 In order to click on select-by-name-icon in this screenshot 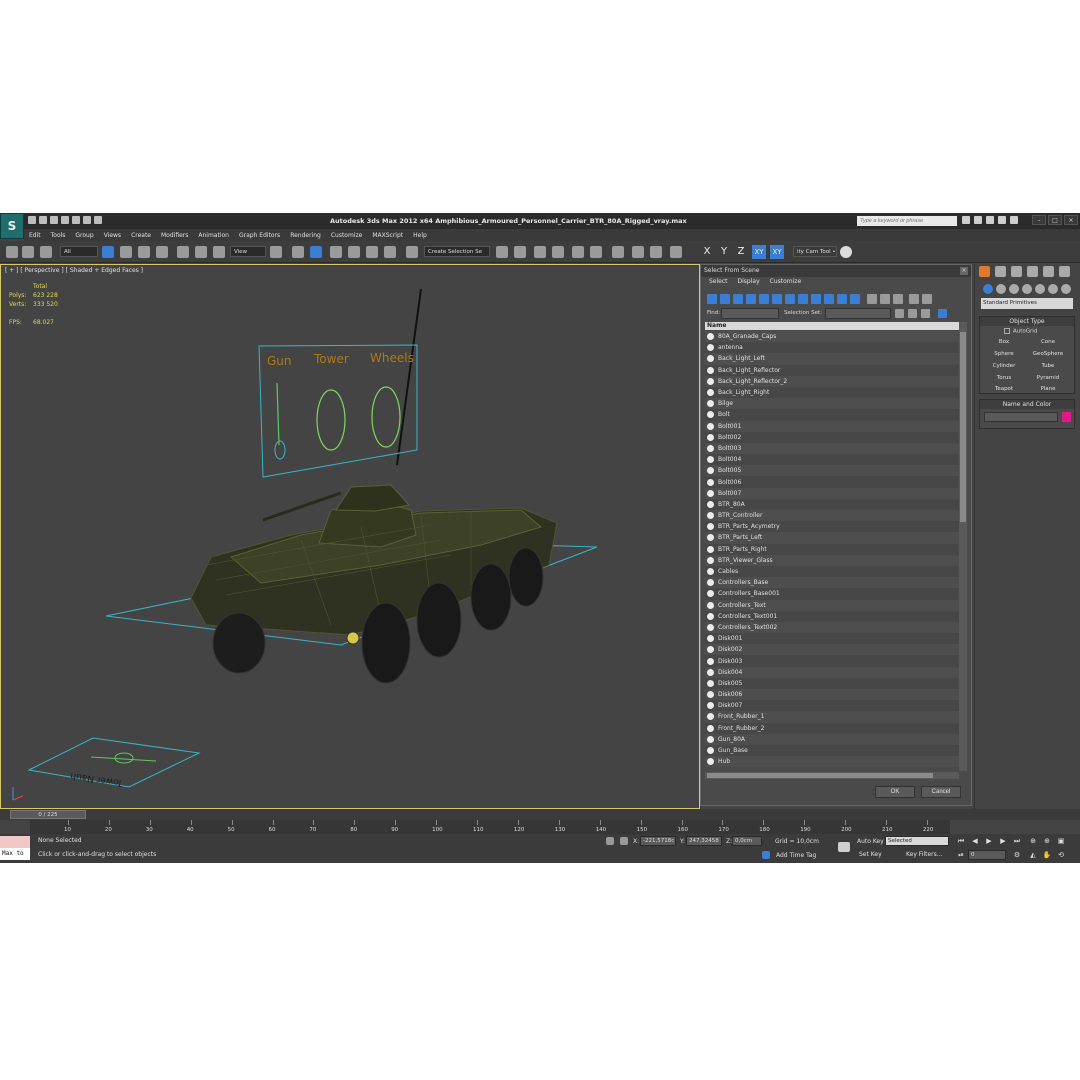, I will do `click(126, 252)`.